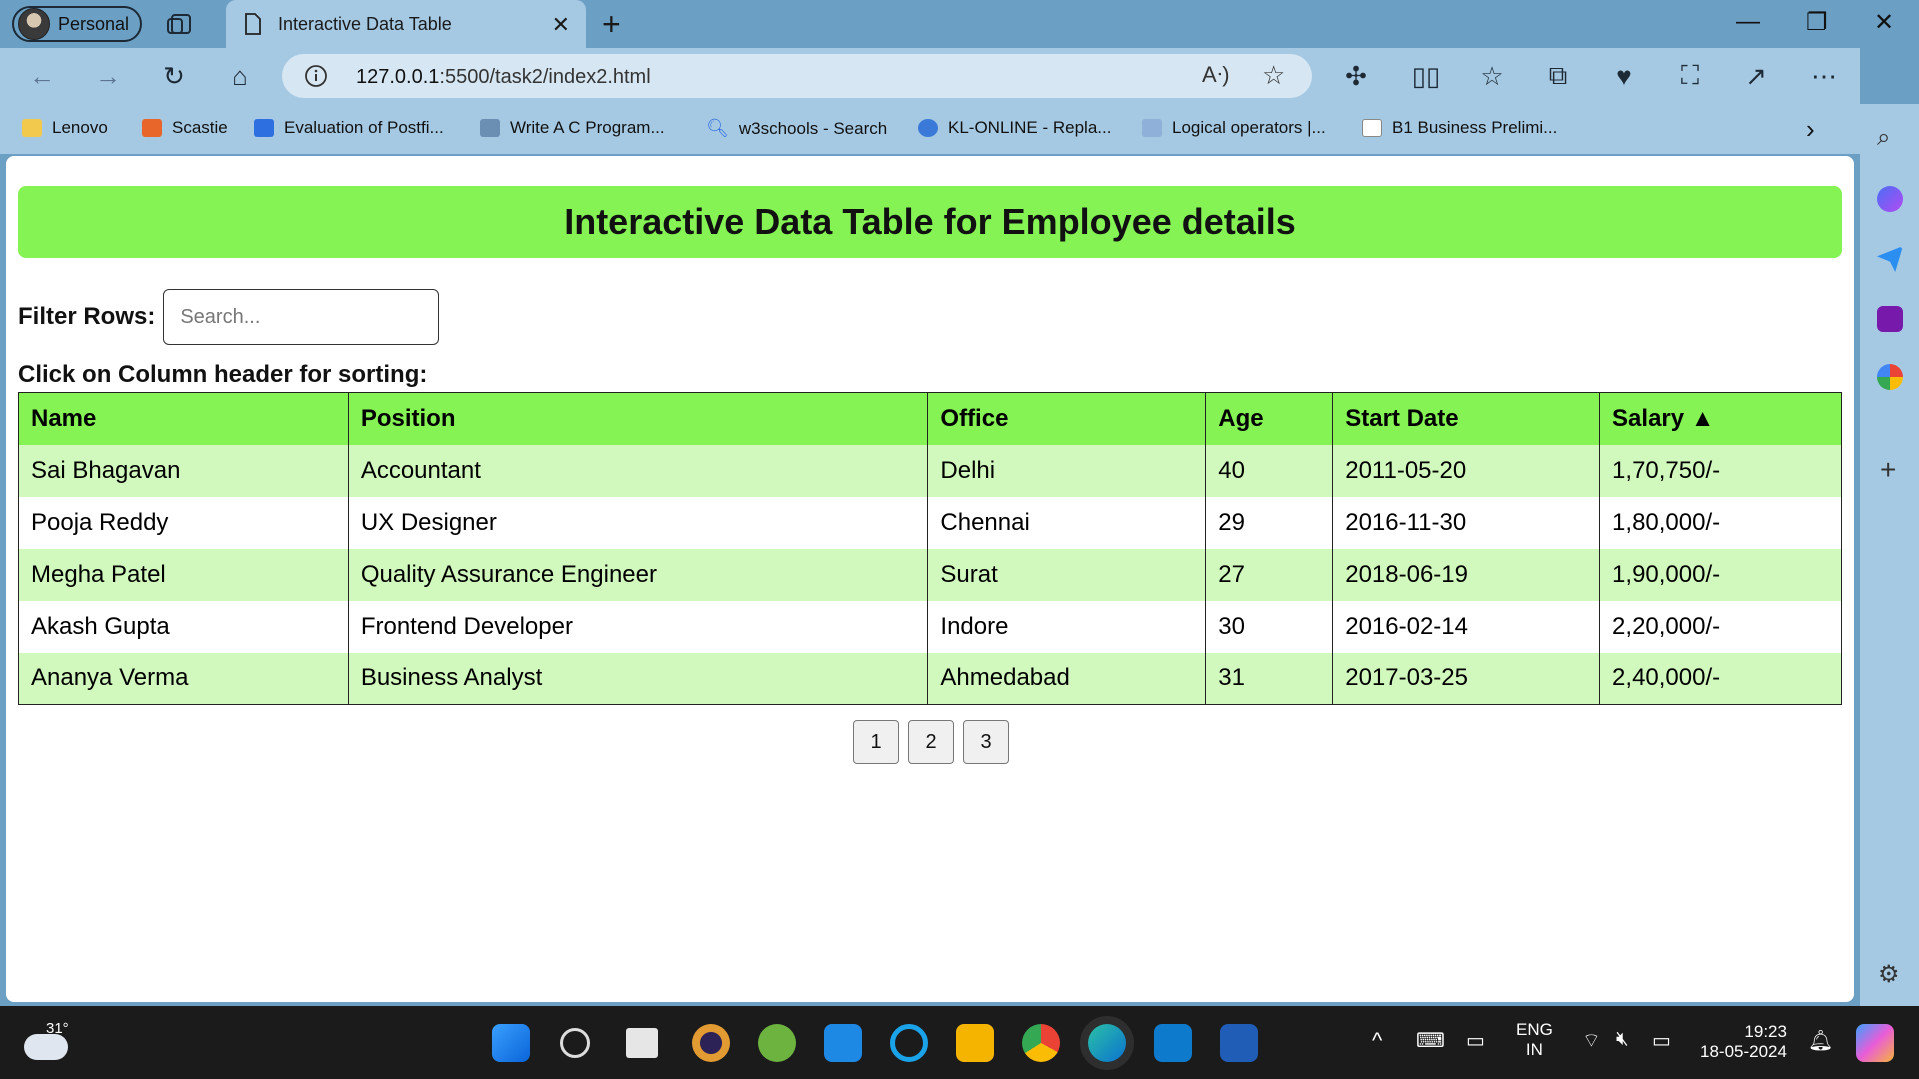 The image size is (1919, 1079). I want to click on tablet-icon: ▭, so click(1475, 1040).